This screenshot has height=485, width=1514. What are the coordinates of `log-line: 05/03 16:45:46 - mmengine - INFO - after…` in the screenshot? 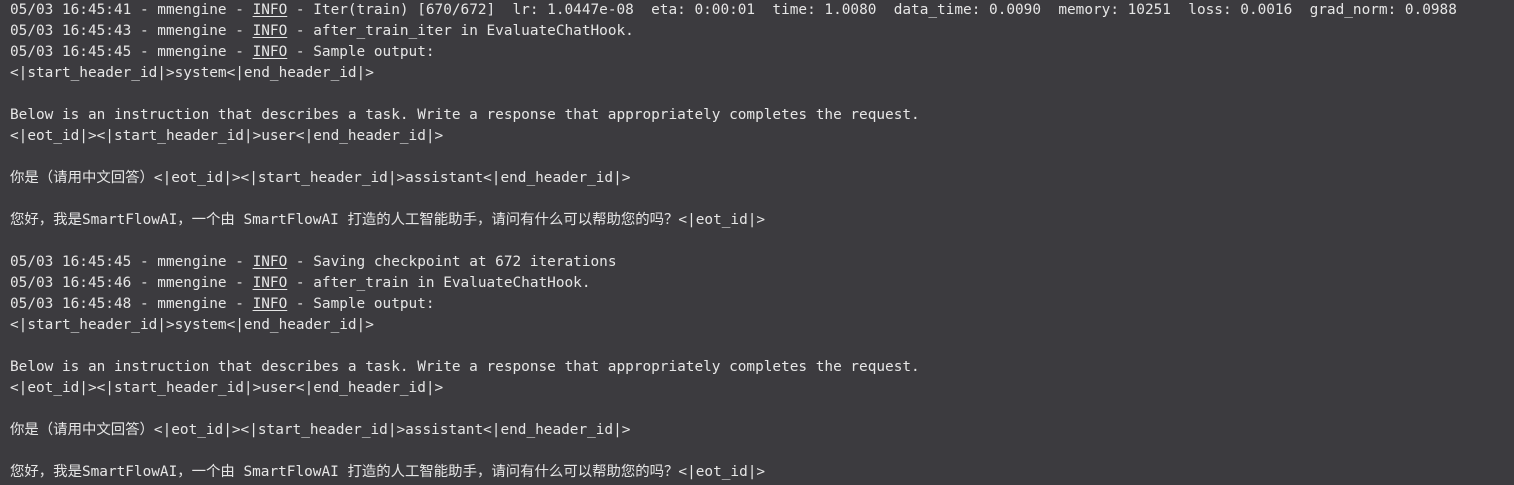 It's located at (762, 283).